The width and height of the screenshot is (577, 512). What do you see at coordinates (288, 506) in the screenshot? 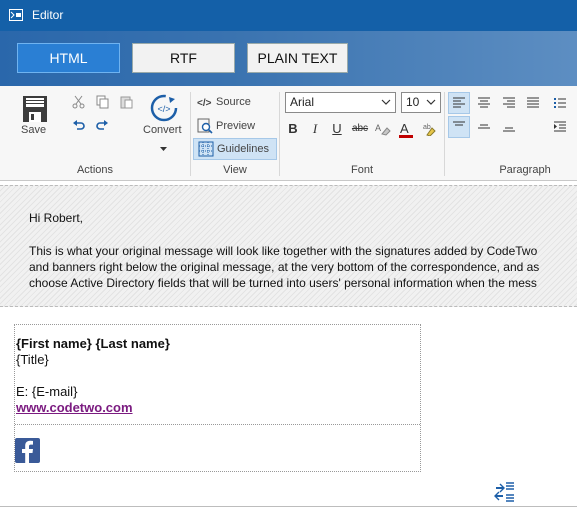
I see `canvas-bottom-border` at bounding box center [288, 506].